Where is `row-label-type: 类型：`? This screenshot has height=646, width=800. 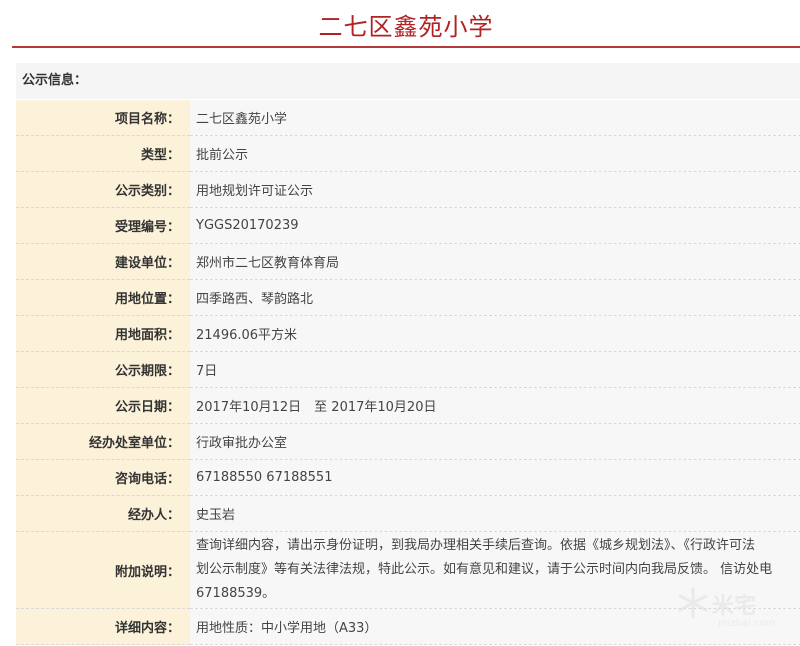 row-label-type: 类型： is located at coordinates (103, 153).